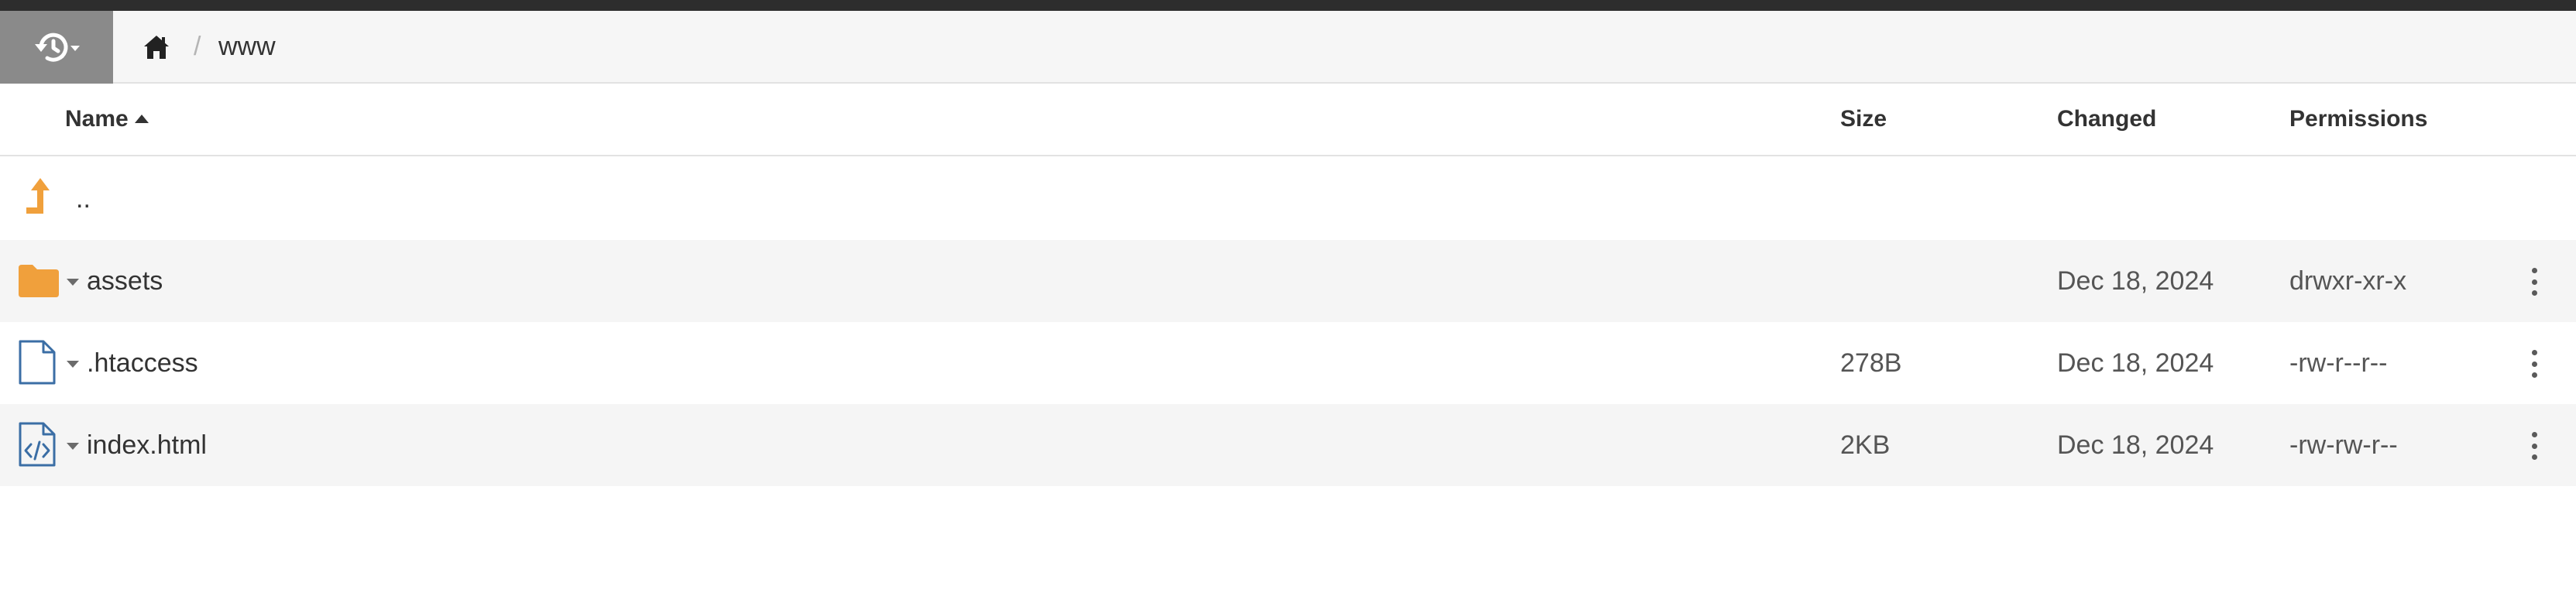 Image resolution: width=2576 pixels, height=610 pixels. I want to click on file-size: 278B, so click(1871, 363).